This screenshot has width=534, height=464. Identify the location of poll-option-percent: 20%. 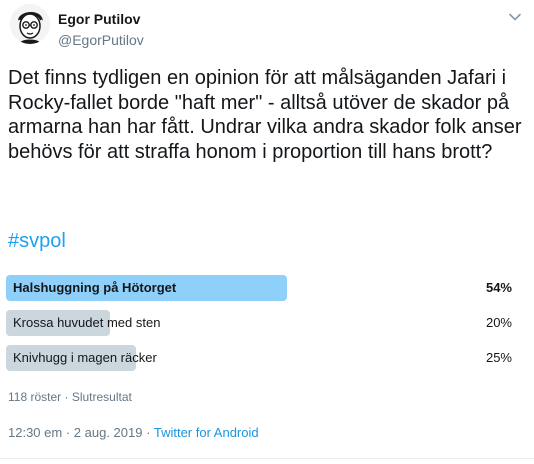
(498, 322).